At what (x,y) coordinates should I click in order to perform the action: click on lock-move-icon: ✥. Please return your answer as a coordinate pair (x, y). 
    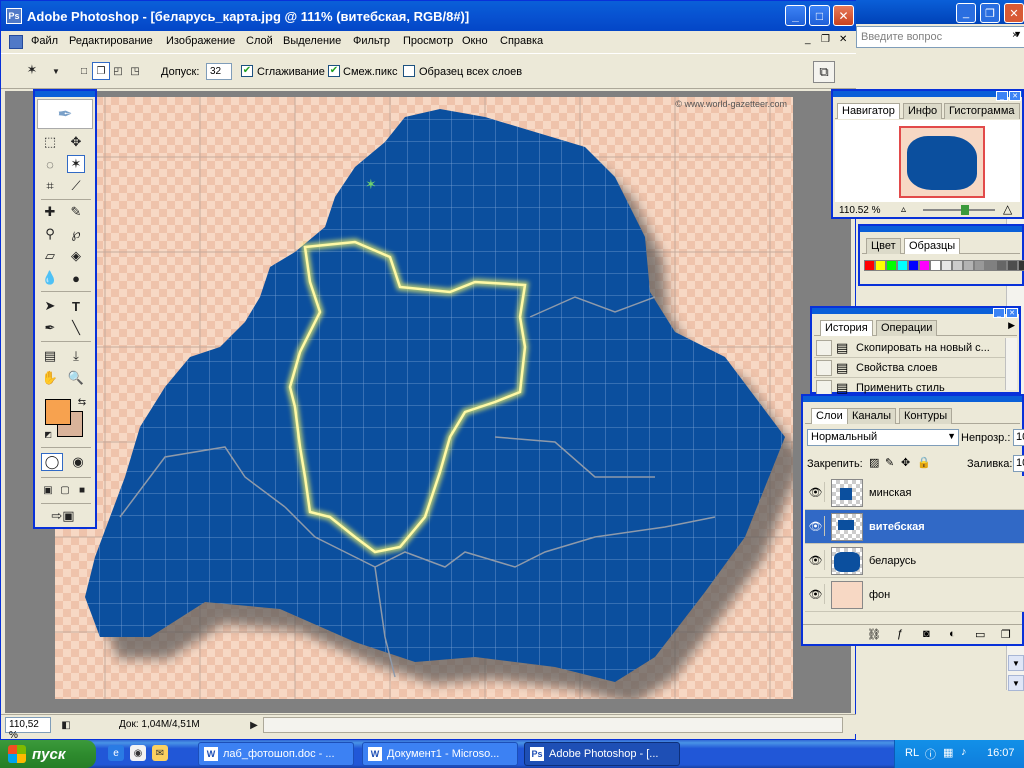
    Looking at the image, I should click on (905, 462).